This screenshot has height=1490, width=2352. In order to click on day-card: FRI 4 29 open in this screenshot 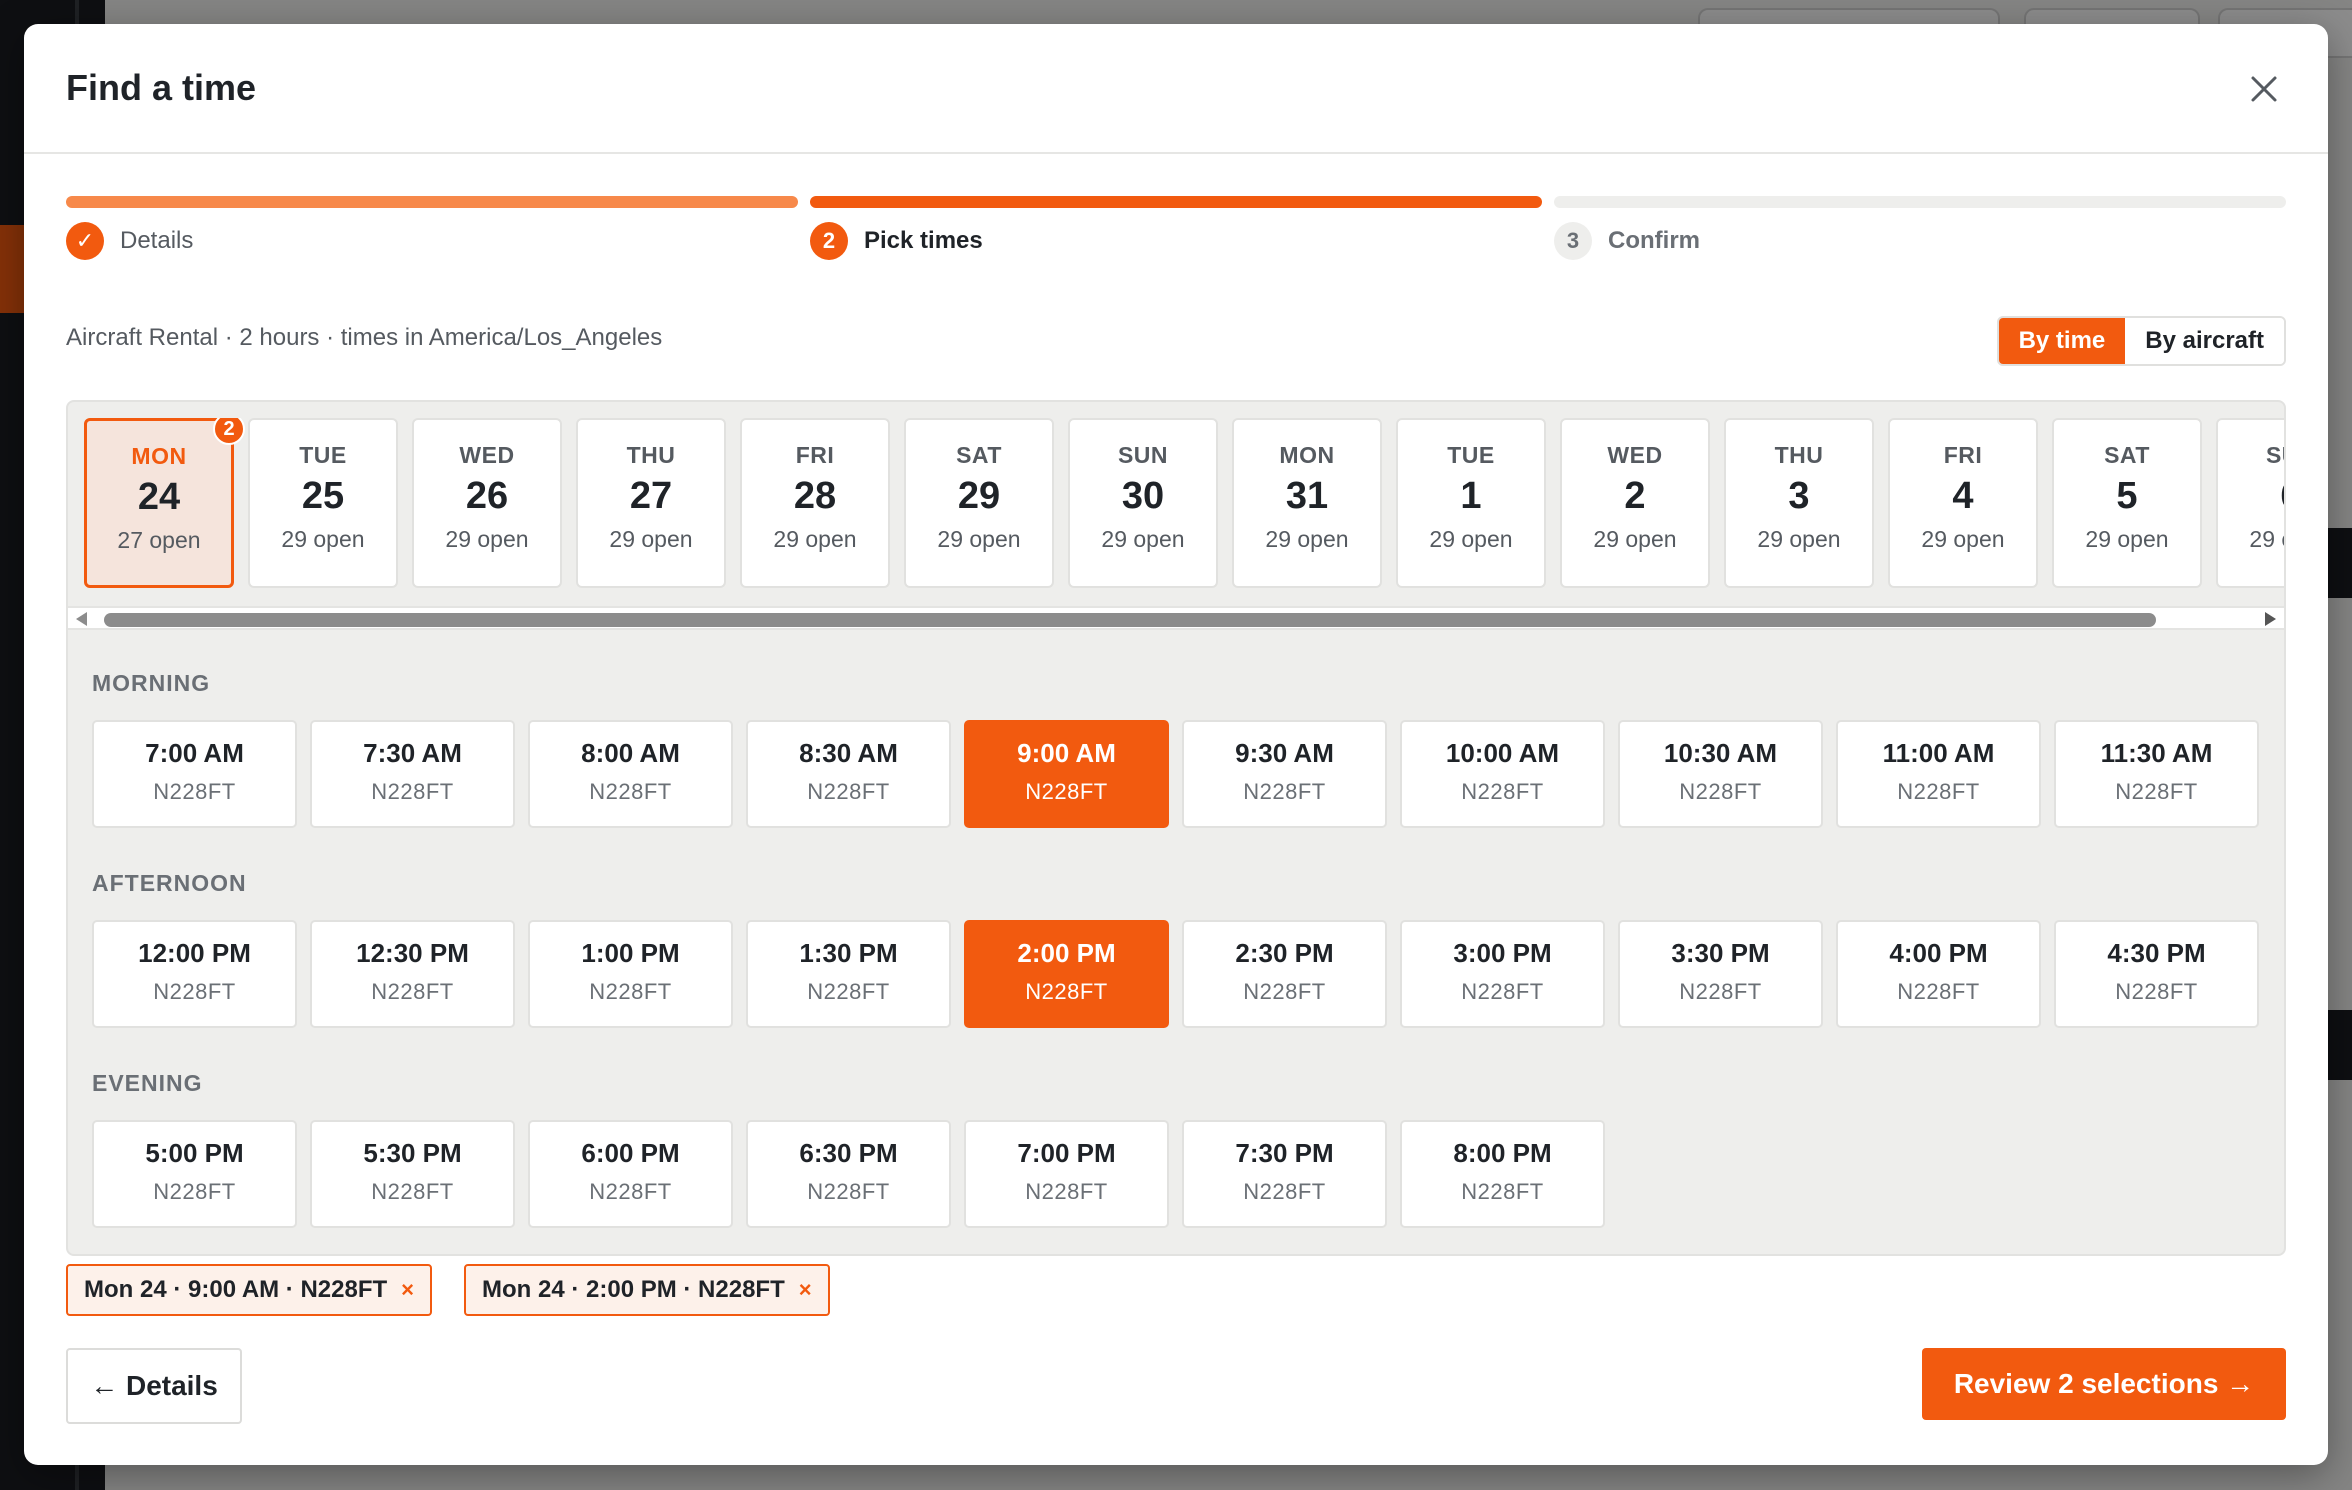, I will do `click(1963, 503)`.